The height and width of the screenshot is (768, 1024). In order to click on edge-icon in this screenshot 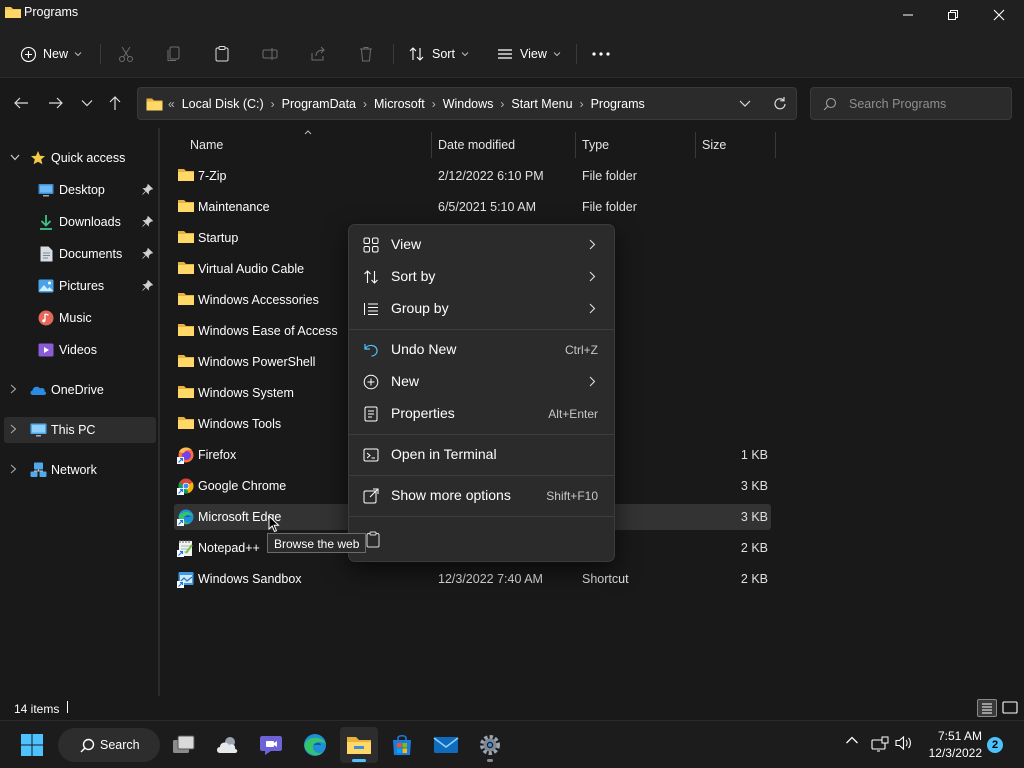, I will do `click(186, 517)`.